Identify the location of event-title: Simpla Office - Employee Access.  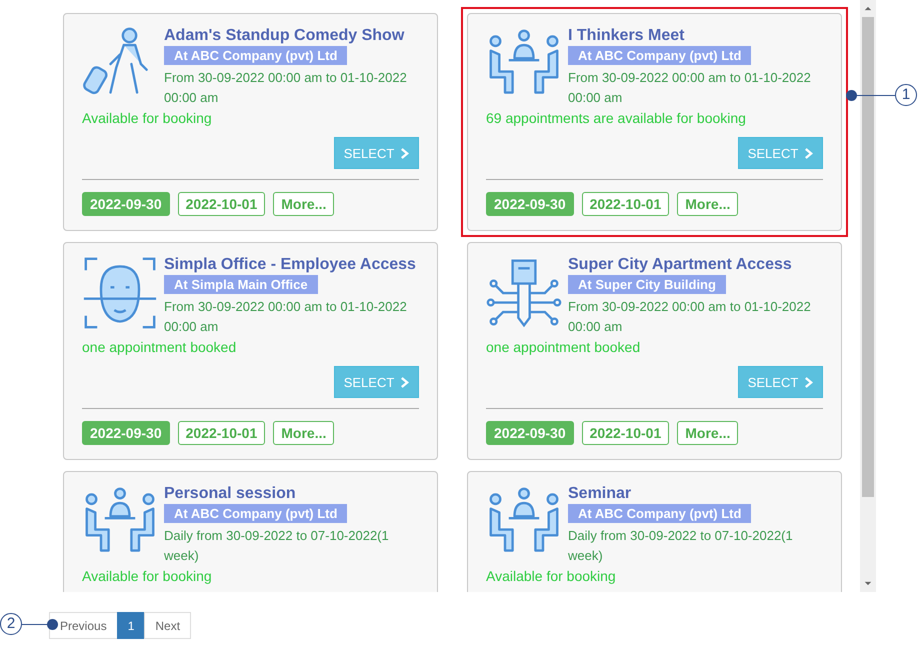
(290, 265).